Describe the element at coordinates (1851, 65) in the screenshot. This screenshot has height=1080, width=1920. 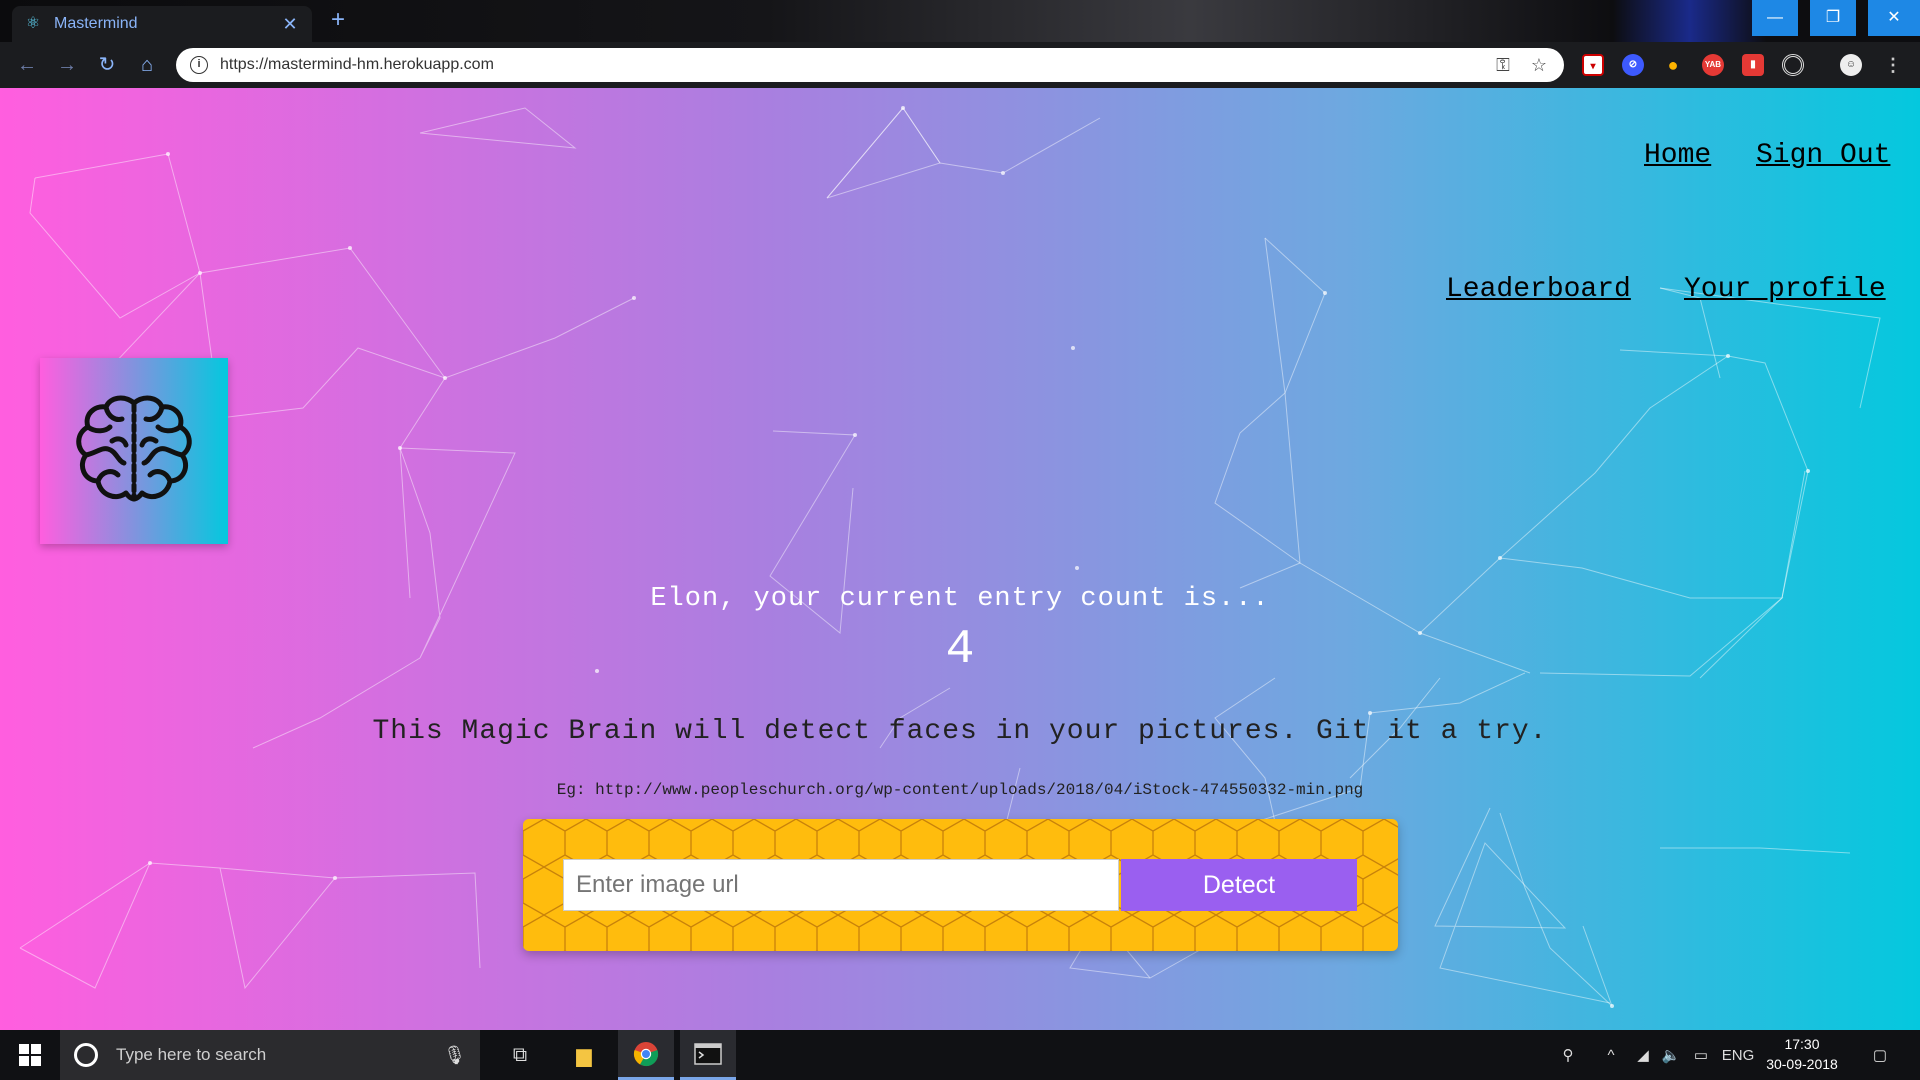
I see `profile-icon: ☺` at that location.